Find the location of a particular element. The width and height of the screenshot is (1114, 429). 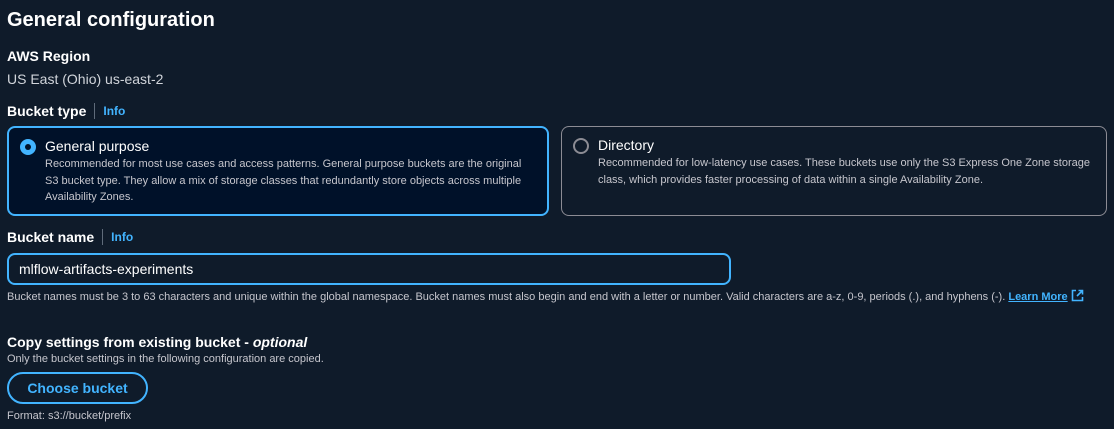

copy-settings-optional: optional is located at coordinates (280, 342).